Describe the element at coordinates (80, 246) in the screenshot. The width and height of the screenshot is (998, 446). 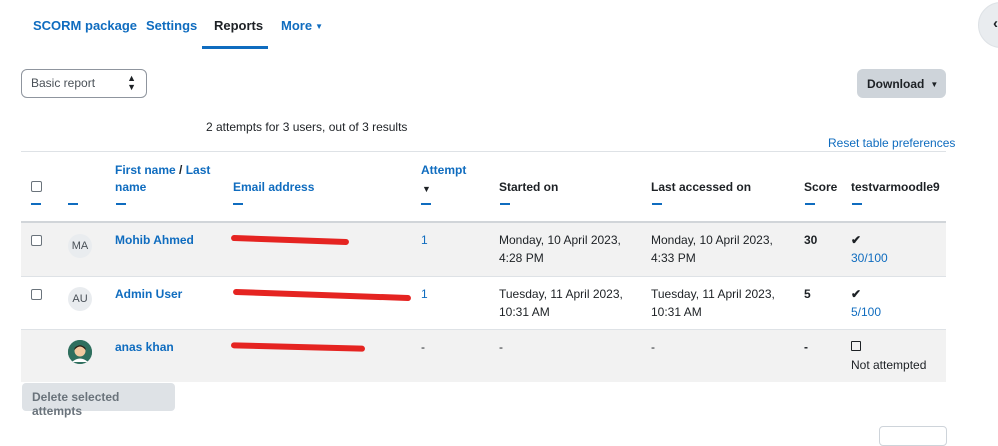
I see `avatar: MA` at that location.